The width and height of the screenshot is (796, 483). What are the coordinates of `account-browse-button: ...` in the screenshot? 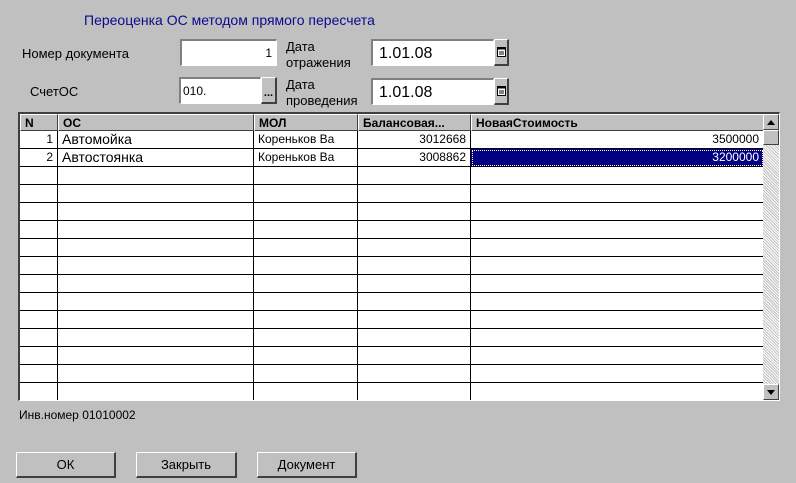 It's located at (269, 90).